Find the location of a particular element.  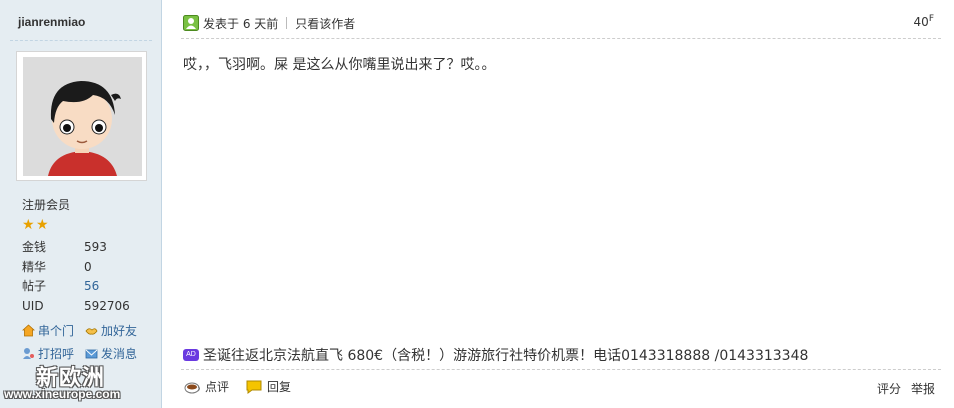

online-status-icon is located at coordinates (191, 23).